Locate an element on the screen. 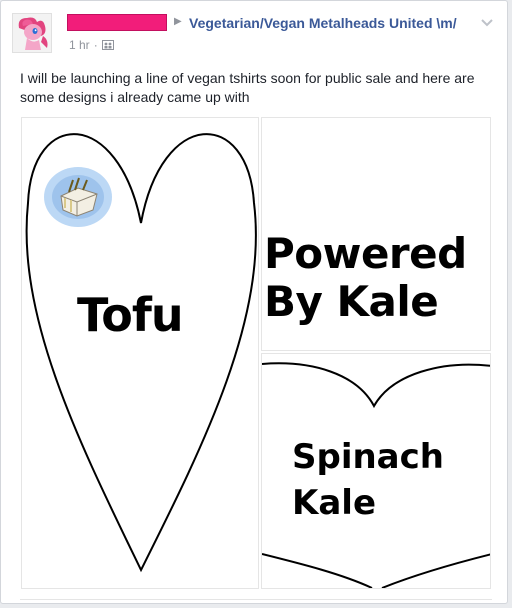 The image size is (512, 608). tofu-icon is located at coordinates (78, 197).